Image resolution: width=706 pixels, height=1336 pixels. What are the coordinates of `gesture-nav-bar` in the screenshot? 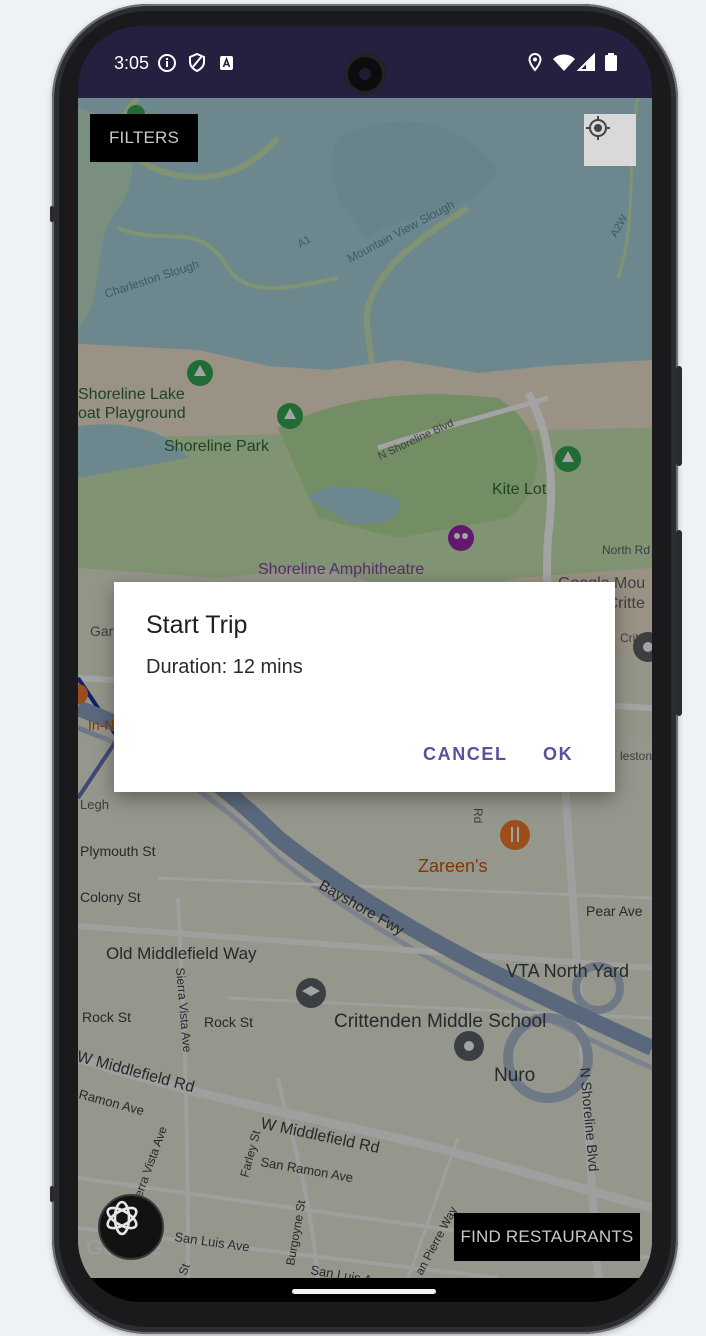 It's located at (364, 1291).